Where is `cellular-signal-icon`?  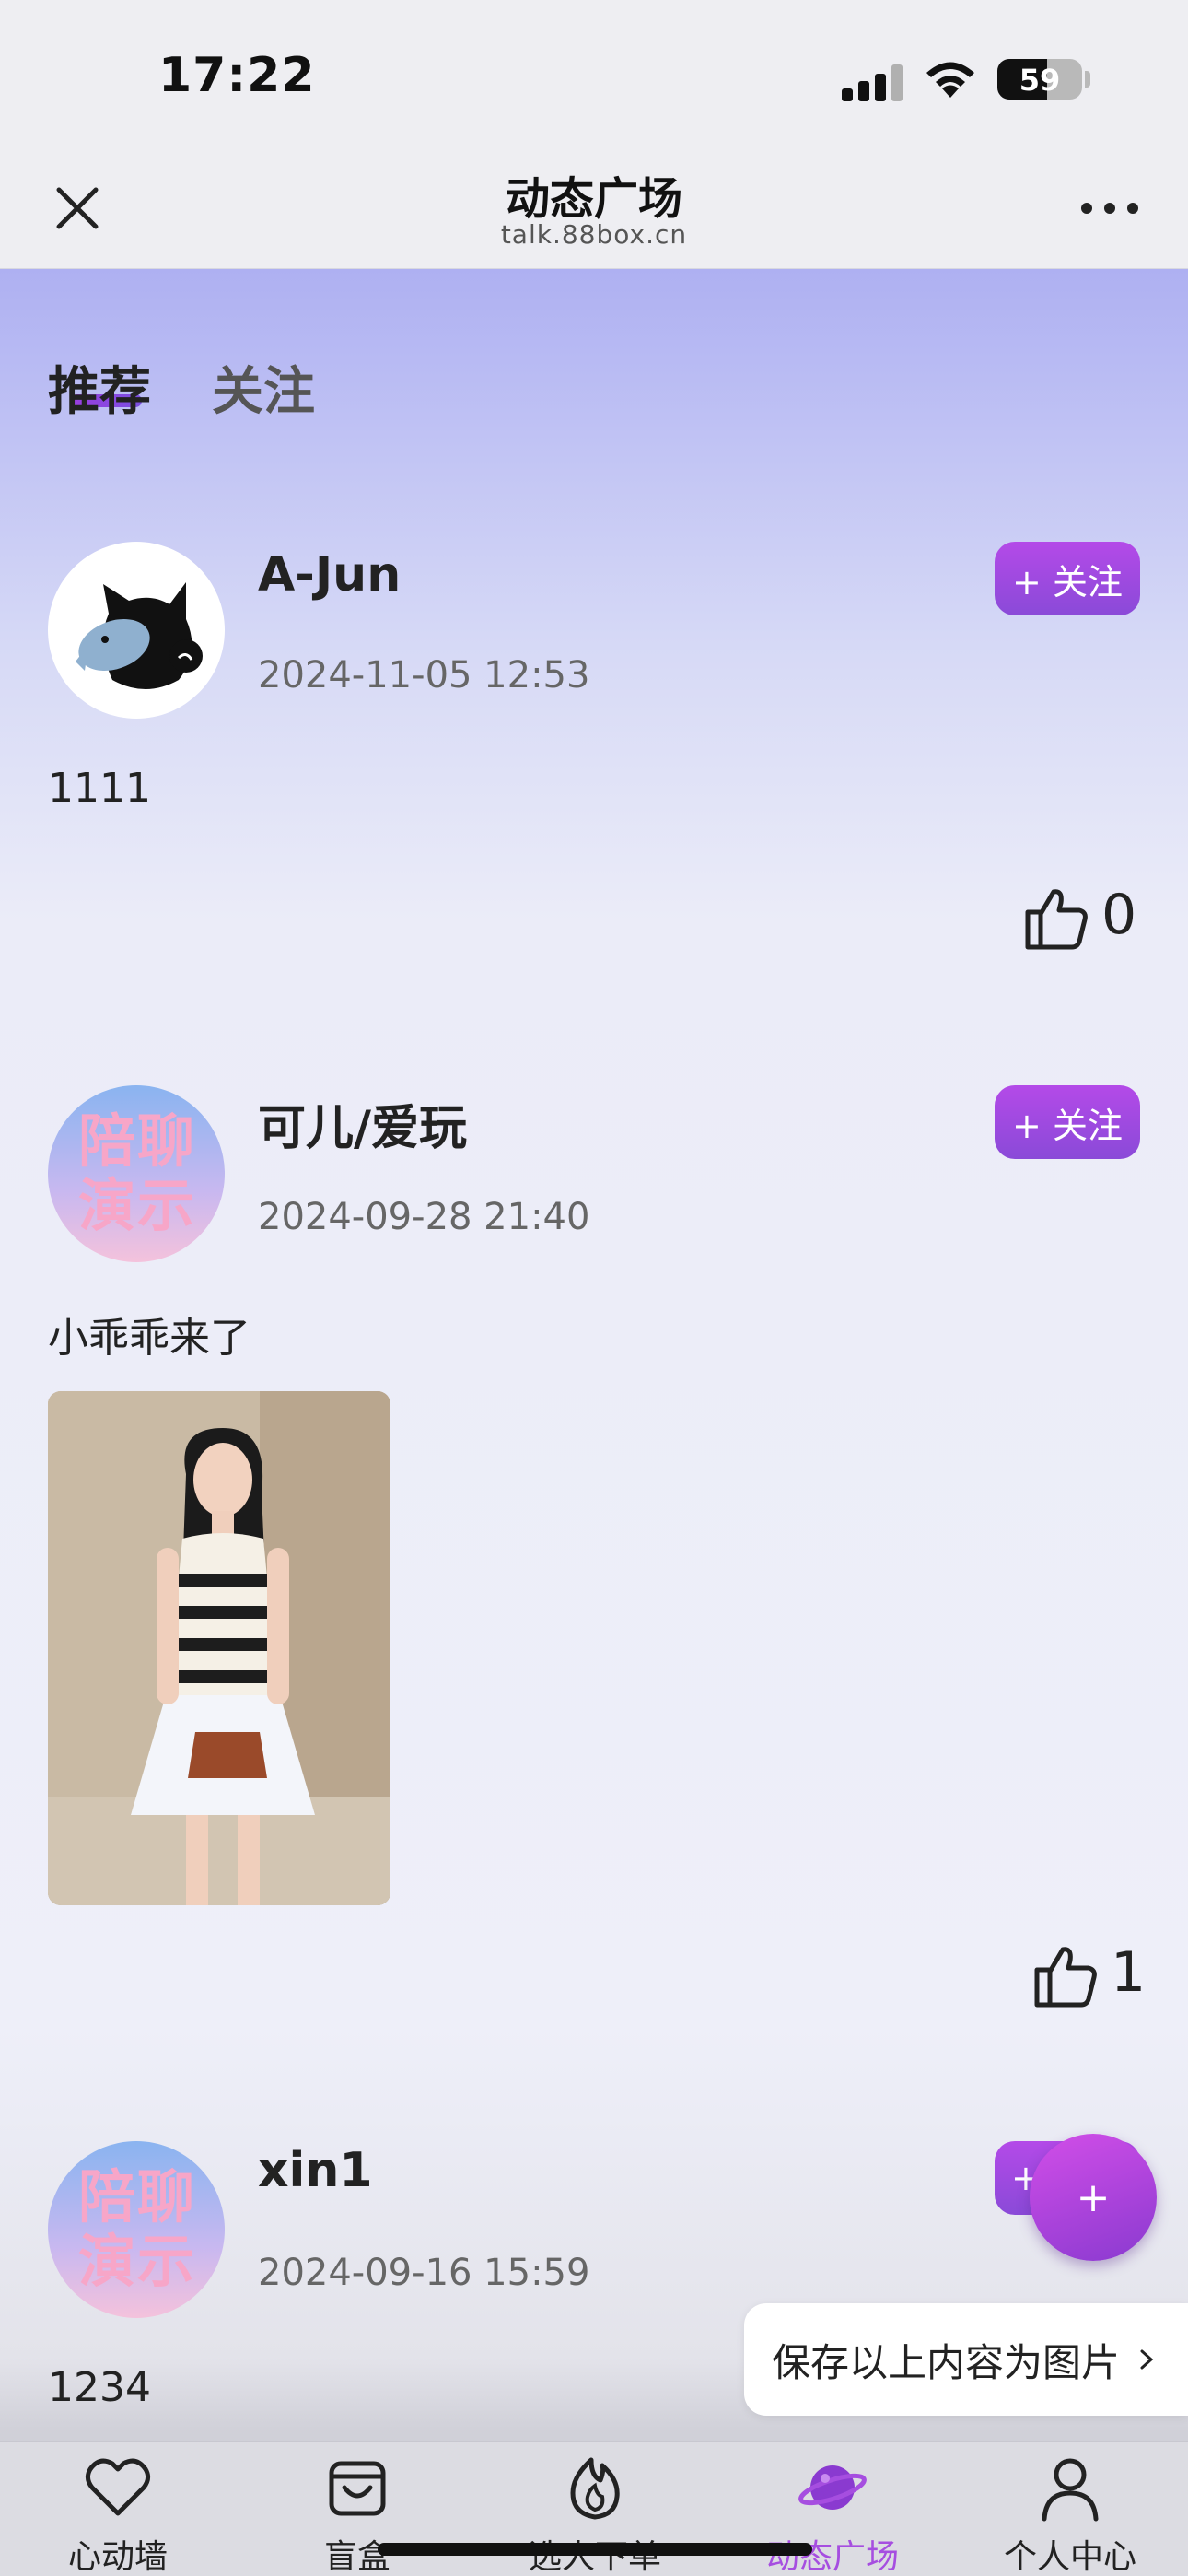 cellular-signal-icon is located at coordinates (873, 82).